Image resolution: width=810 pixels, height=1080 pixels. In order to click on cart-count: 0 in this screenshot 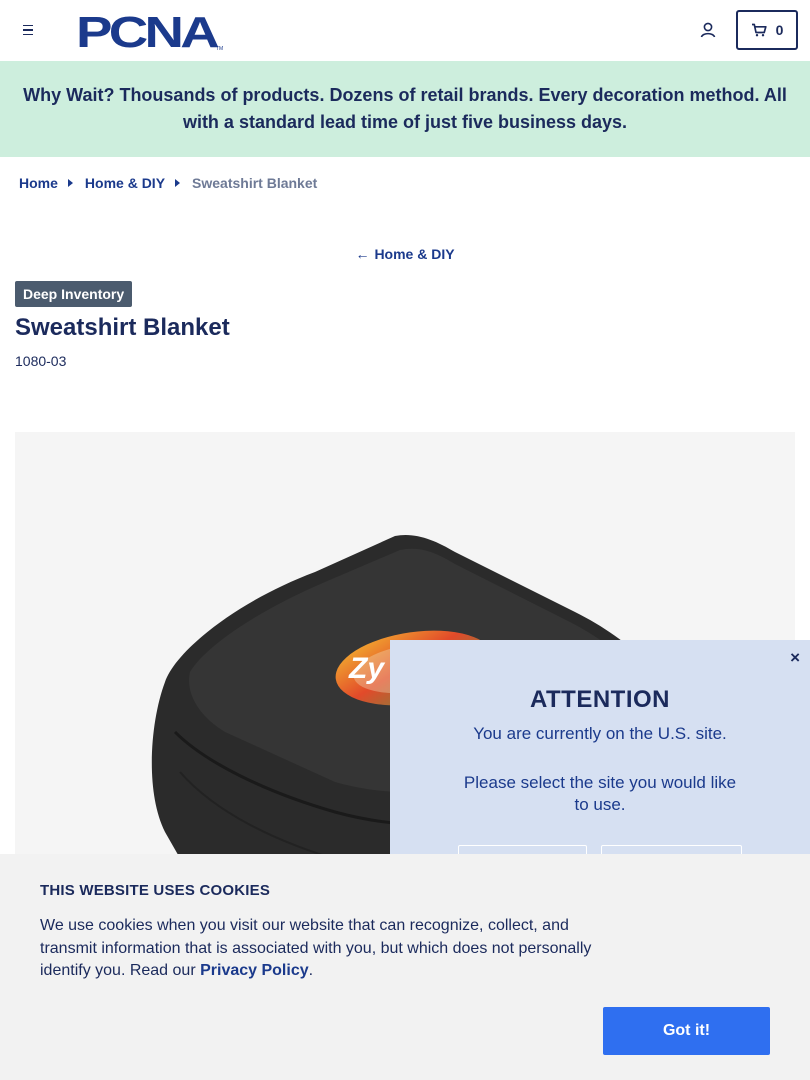, I will do `click(779, 30)`.